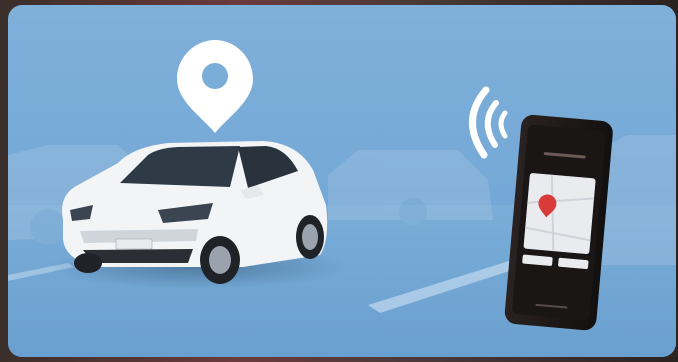 This screenshot has height=362, width=678. I want to click on smartphone, so click(558, 222).